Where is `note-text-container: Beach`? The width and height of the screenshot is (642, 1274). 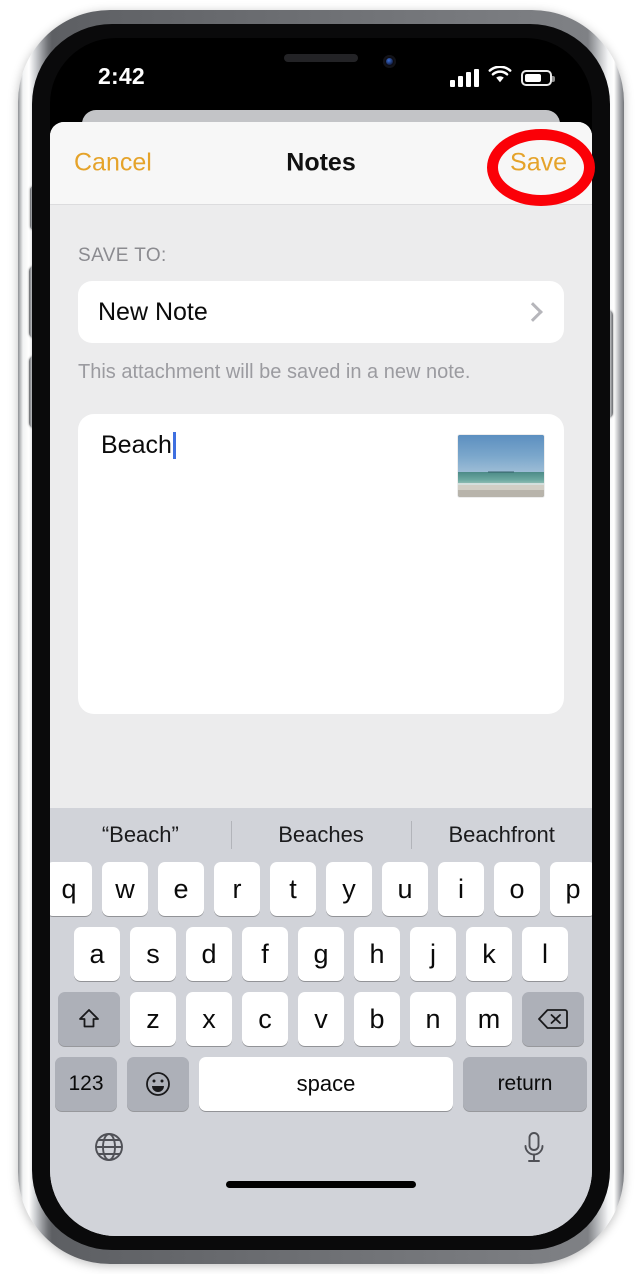
note-text-container: Beach is located at coordinates (138, 445).